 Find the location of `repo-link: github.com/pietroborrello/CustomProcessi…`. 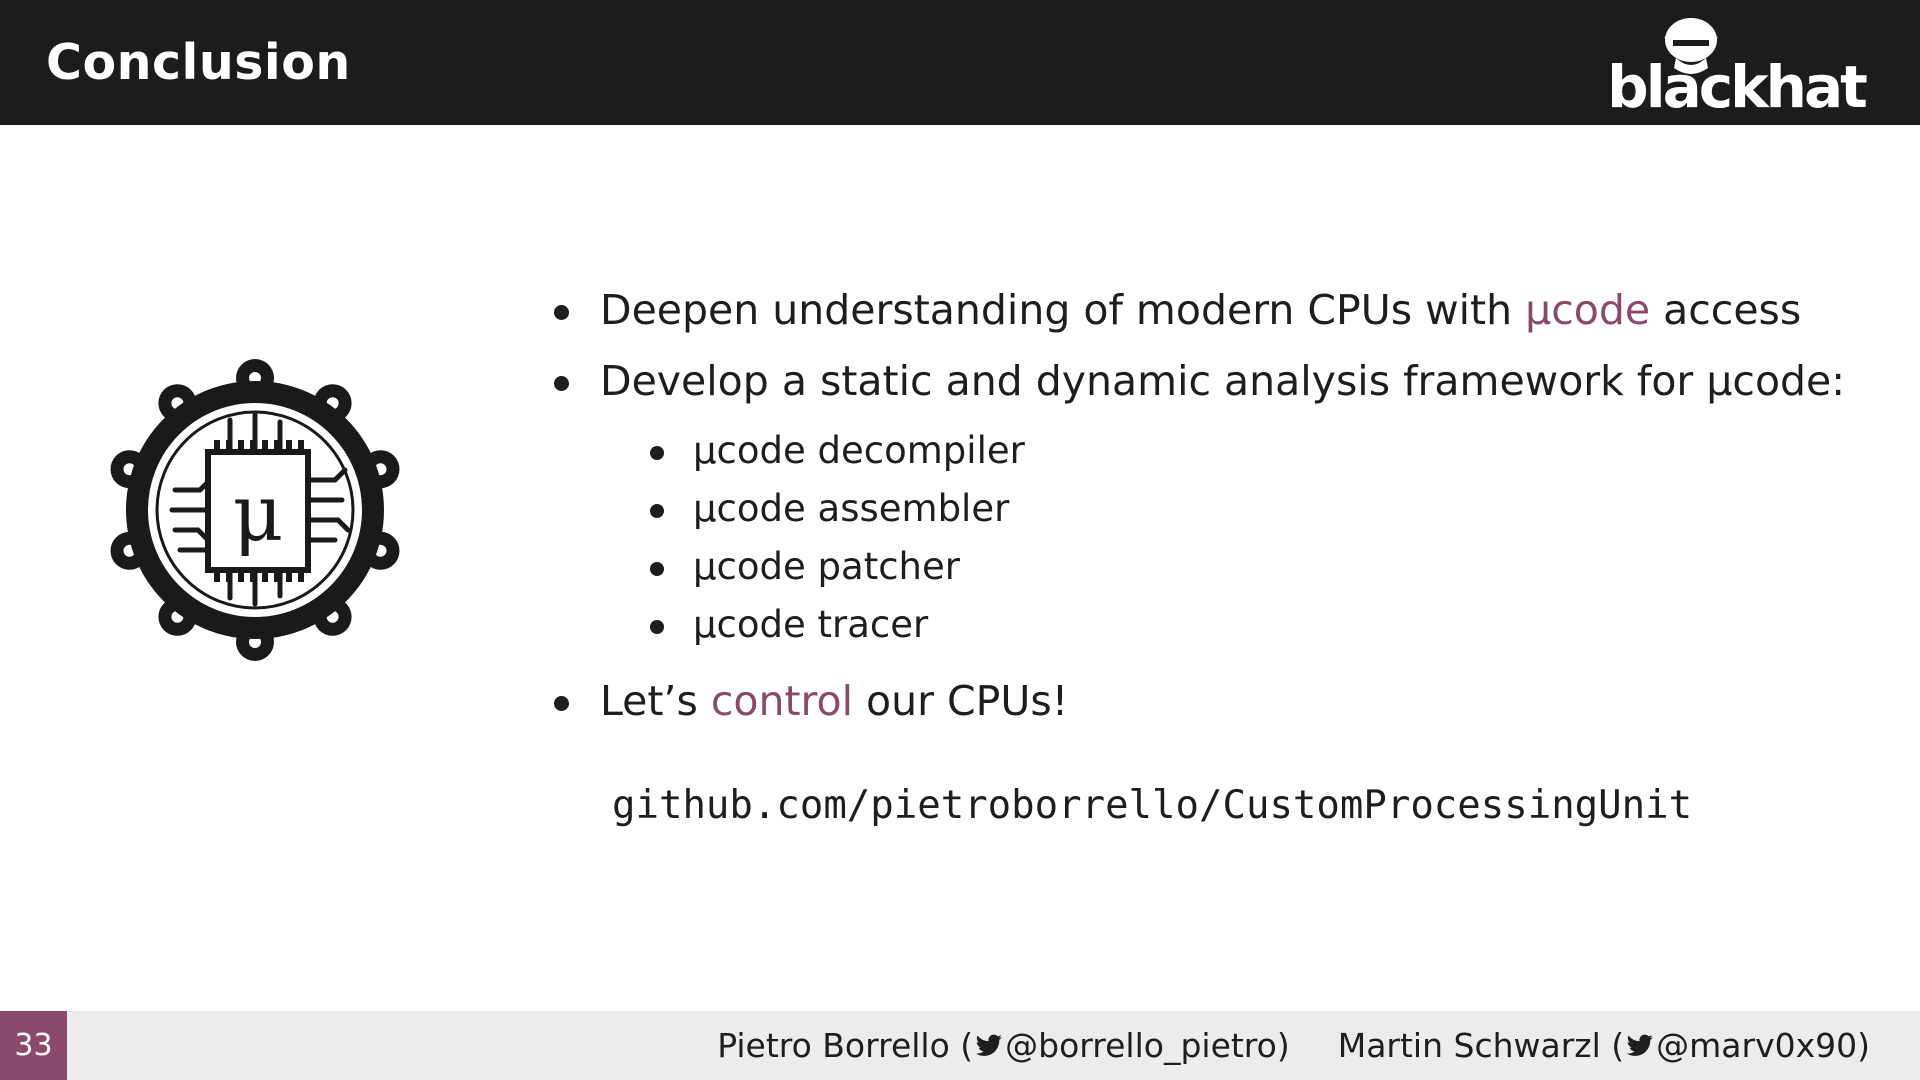

repo-link: github.com/pietroborrello/CustomProcessi… is located at coordinates (1152, 805).